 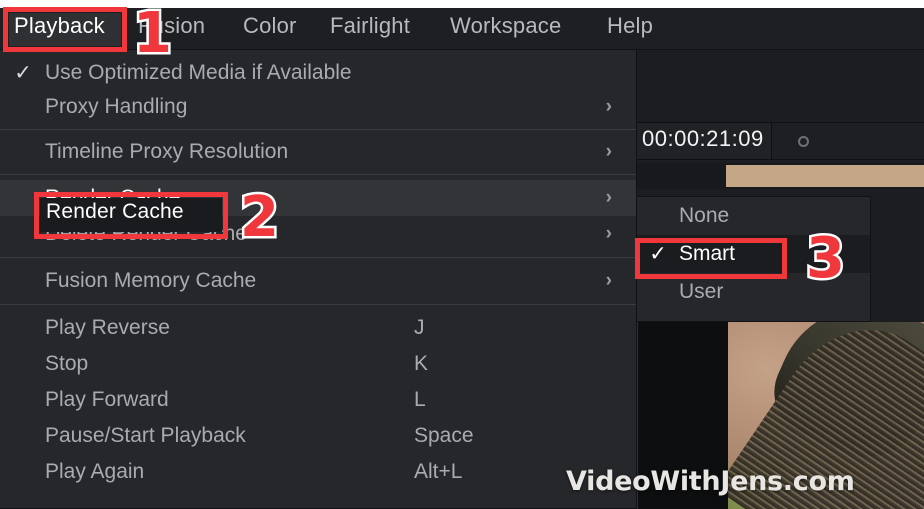 I want to click on watermark: VideoWithJens.com, so click(x=710, y=481).